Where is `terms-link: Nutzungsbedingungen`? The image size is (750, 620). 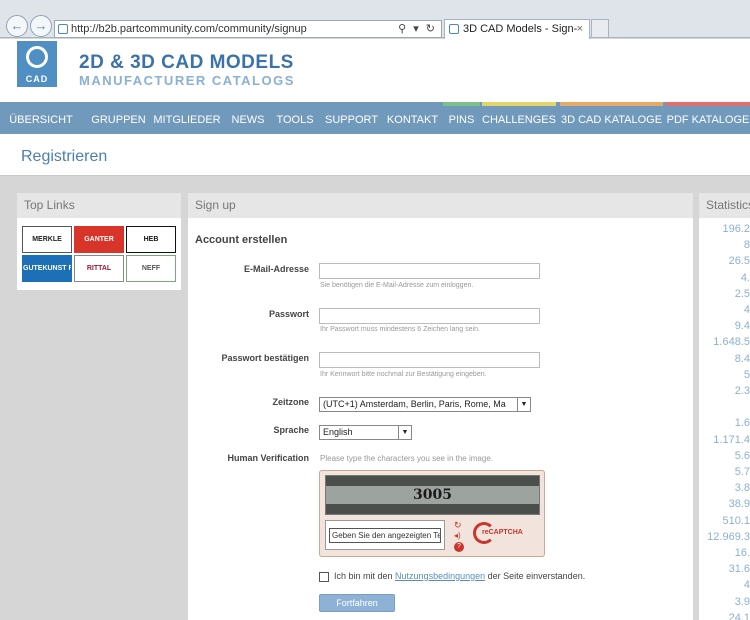
terms-link: Nutzungsbedingungen is located at coordinates (440, 576).